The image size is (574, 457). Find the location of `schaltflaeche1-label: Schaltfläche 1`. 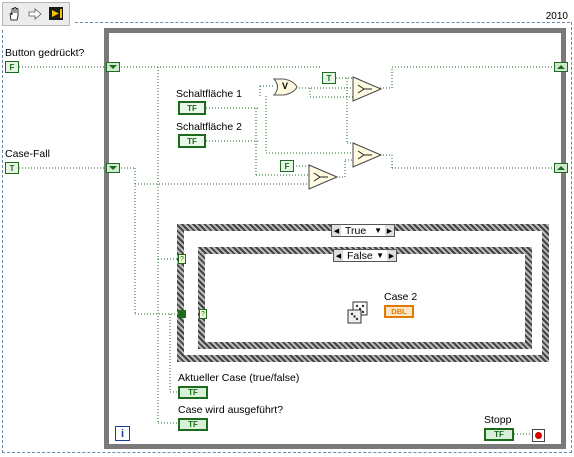

schaltflaeche1-label: Schaltfläche 1 is located at coordinates (209, 94).